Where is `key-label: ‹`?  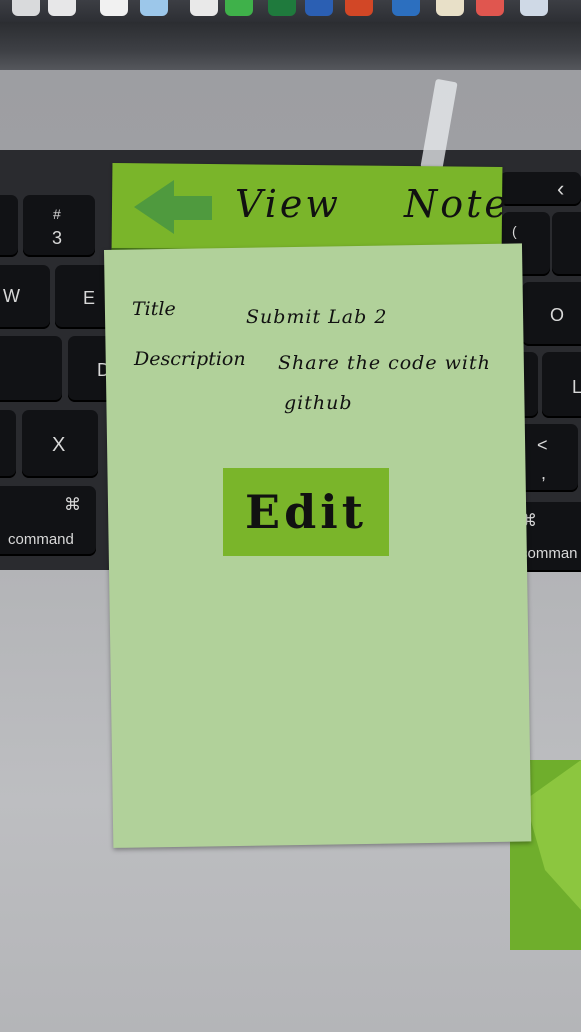 key-label: ‹ is located at coordinates (561, 188).